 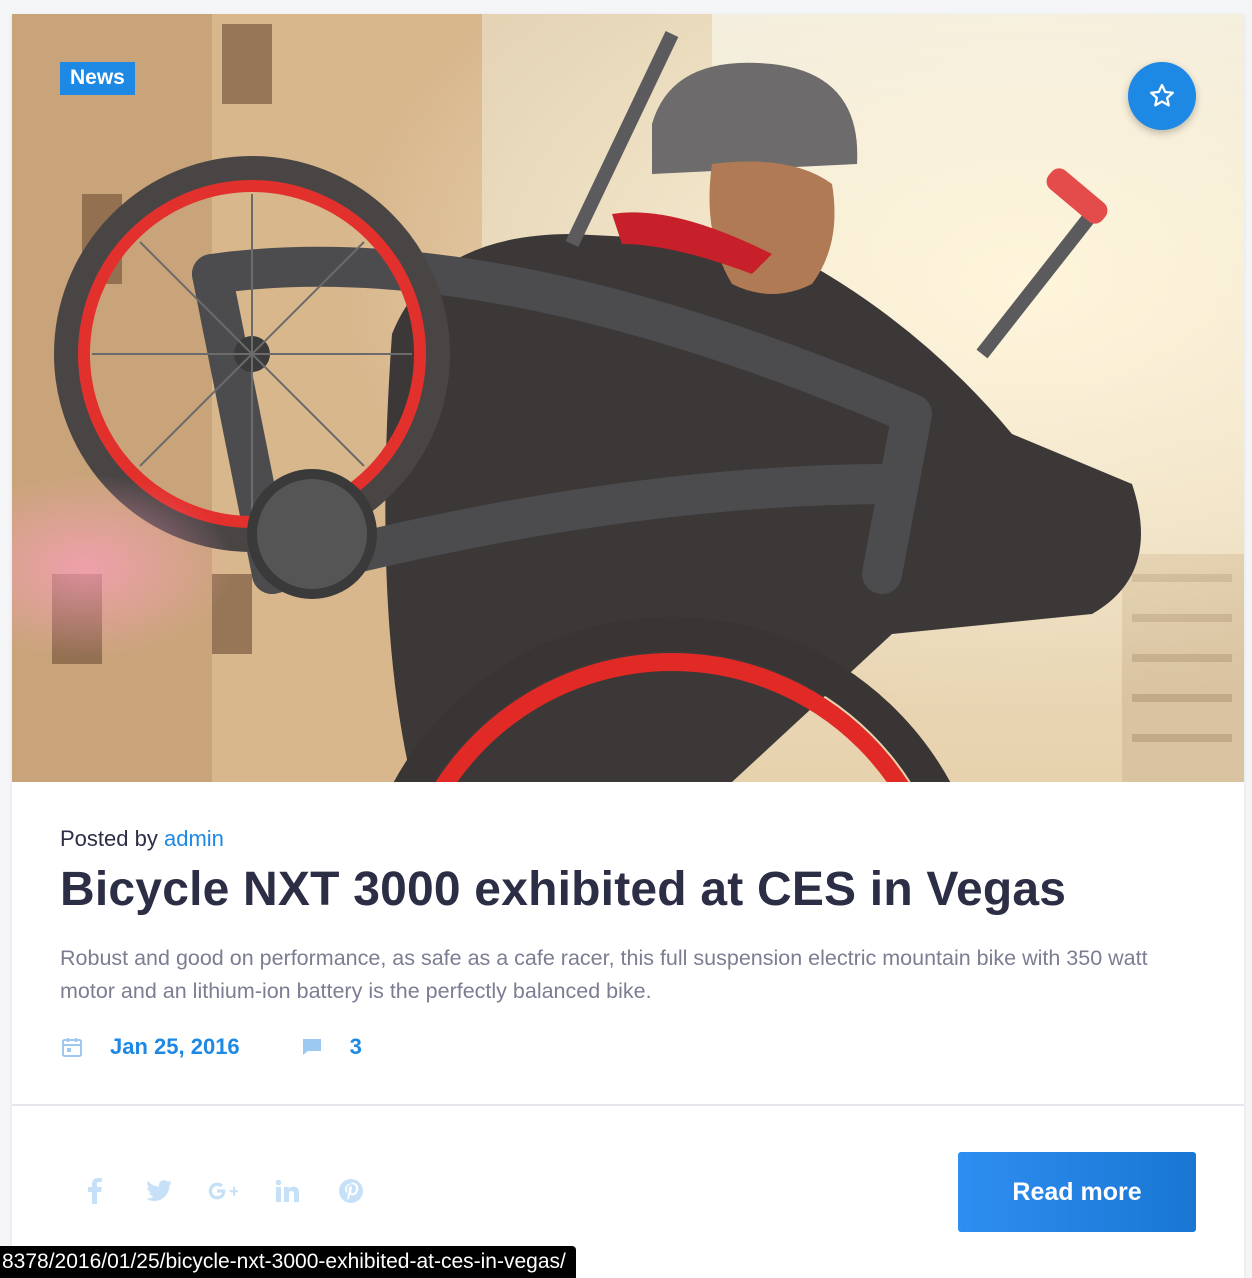 I want to click on facebook-icon, so click(x=95, y=1191).